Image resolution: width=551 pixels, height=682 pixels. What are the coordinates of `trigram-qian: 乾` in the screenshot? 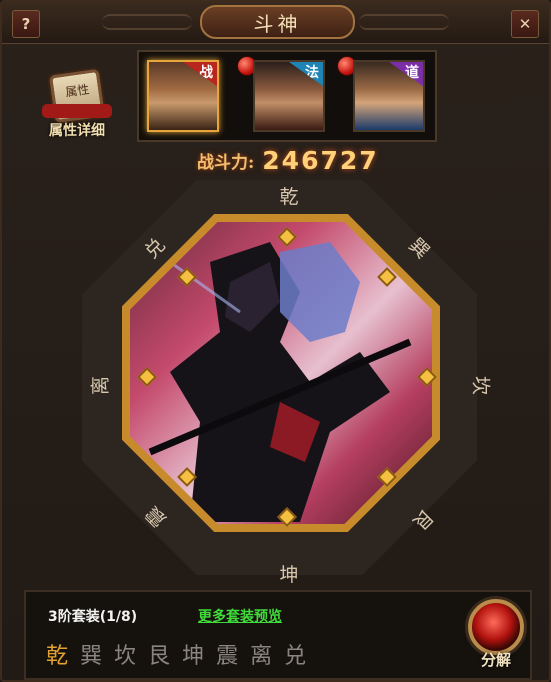 It's located at (57, 656).